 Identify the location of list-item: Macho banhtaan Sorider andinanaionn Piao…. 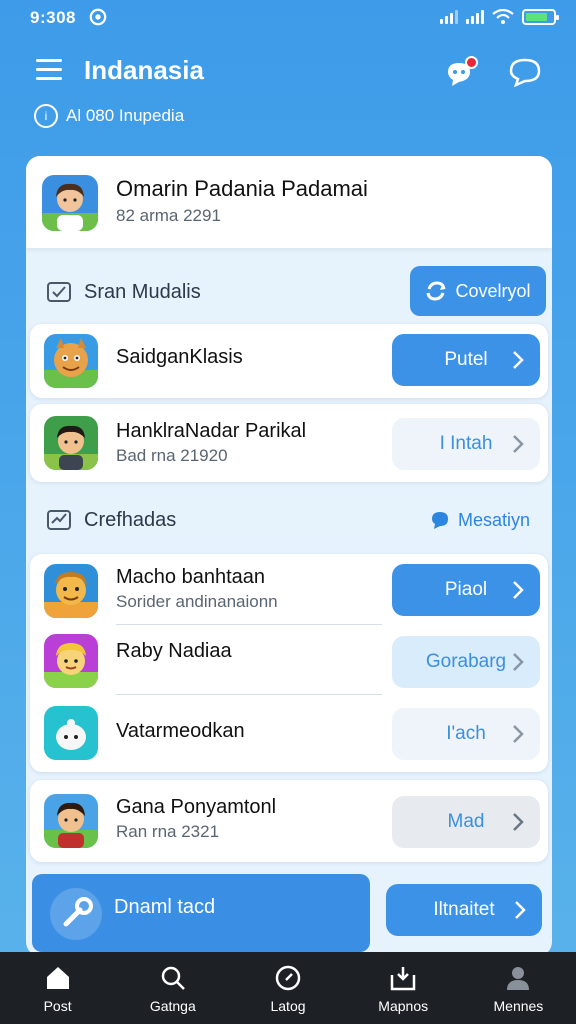
(289, 590).